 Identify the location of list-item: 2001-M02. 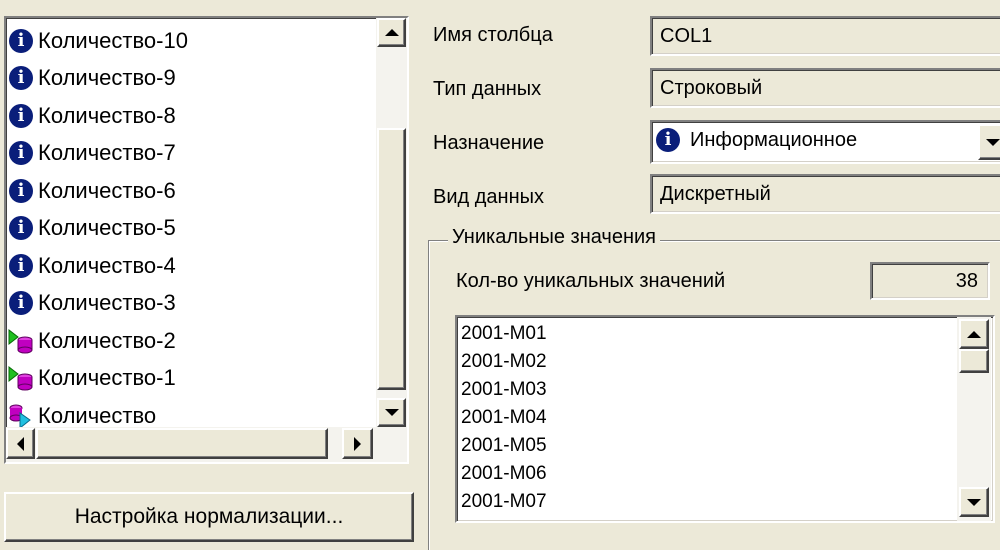
(504, 362).